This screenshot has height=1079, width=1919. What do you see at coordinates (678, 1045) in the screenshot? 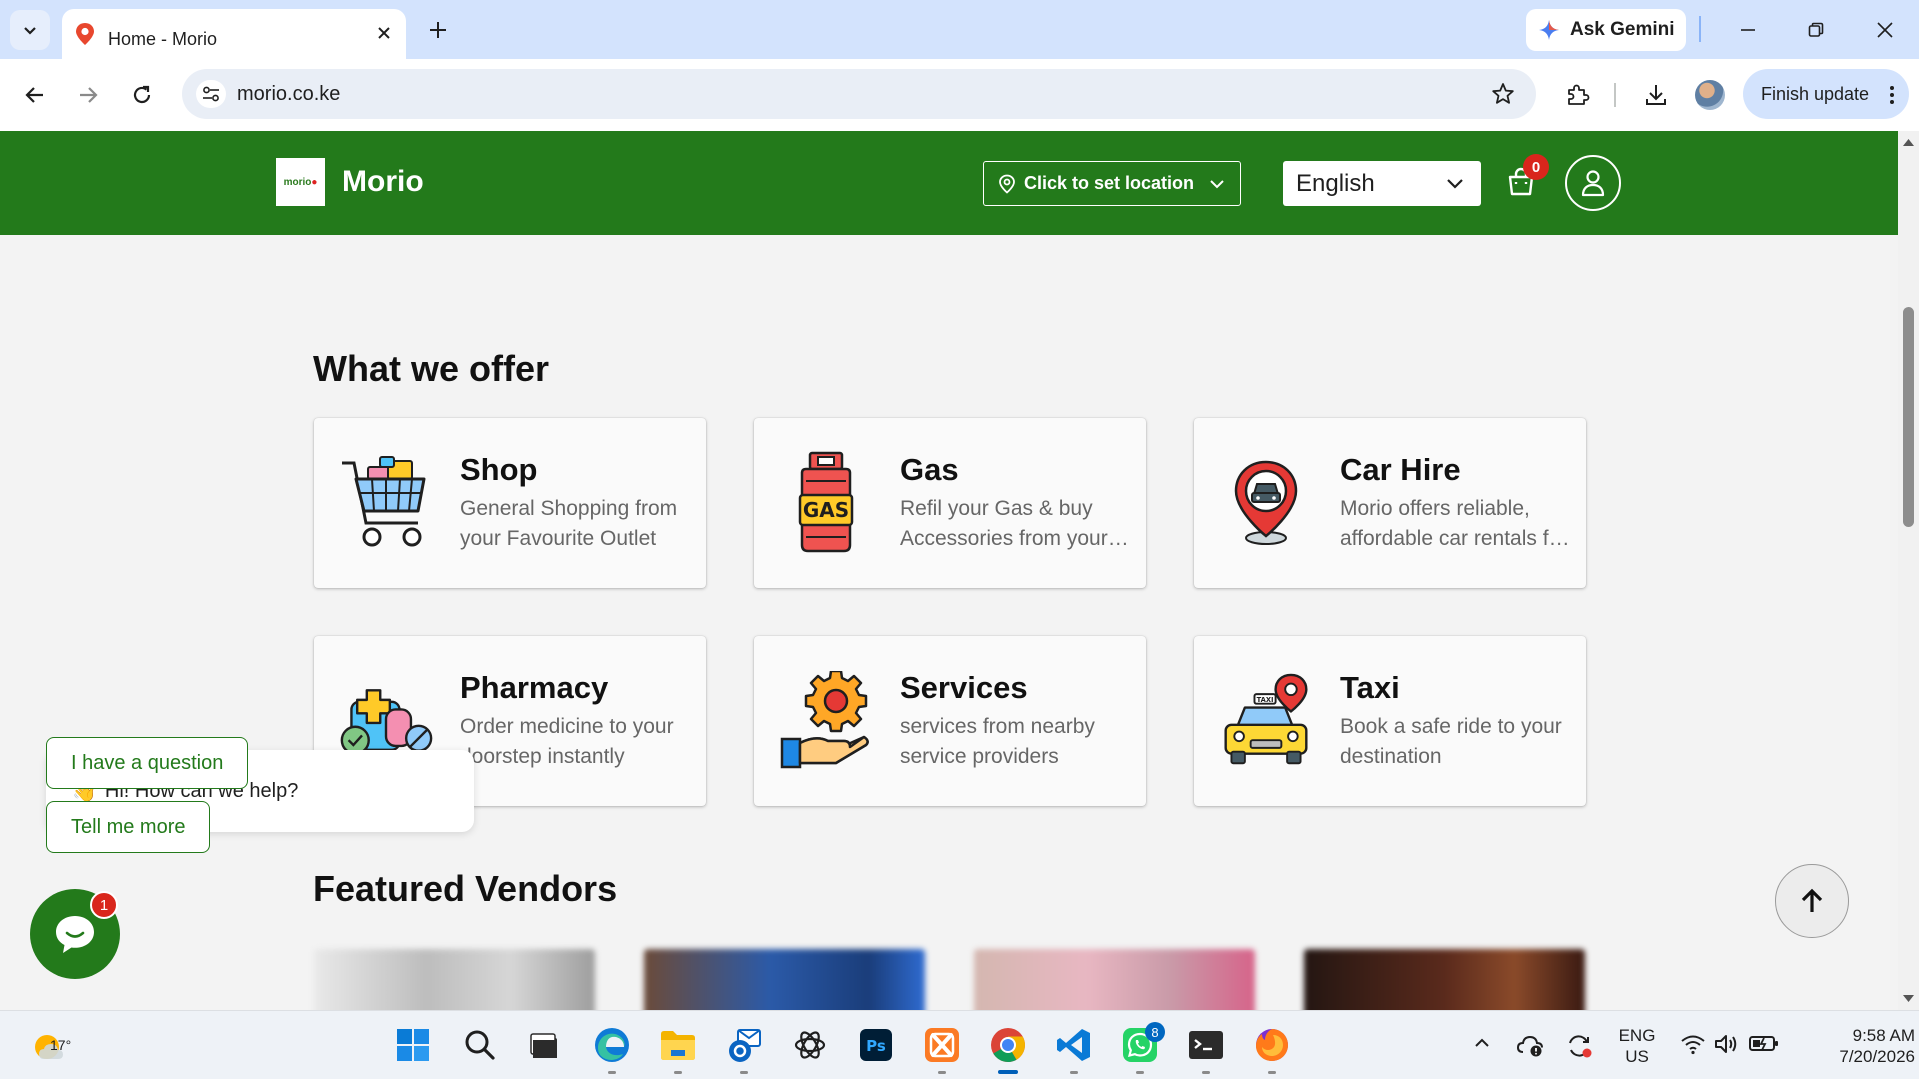
I see `taskbar-file-explorer` at bounding box center [678, 1045].